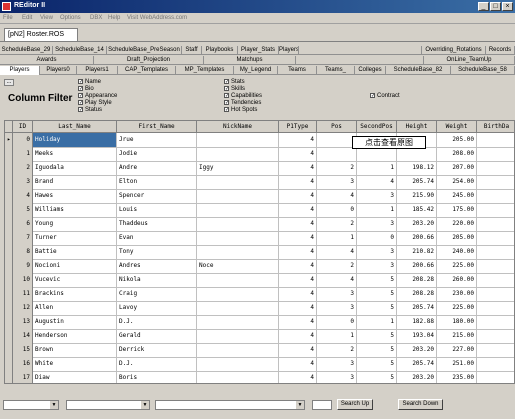 The height and width of the screenshot is (419, 515). What do you see at coordinates (417, 252) in the screenshot?
I see `cell-height: 210.82` at bounding box center [417, 252].